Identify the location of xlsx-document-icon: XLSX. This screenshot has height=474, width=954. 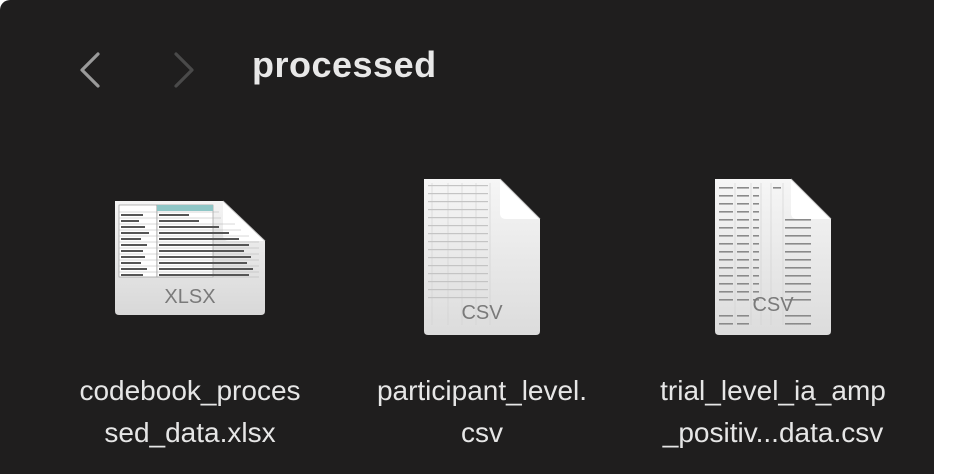
(190, 257).